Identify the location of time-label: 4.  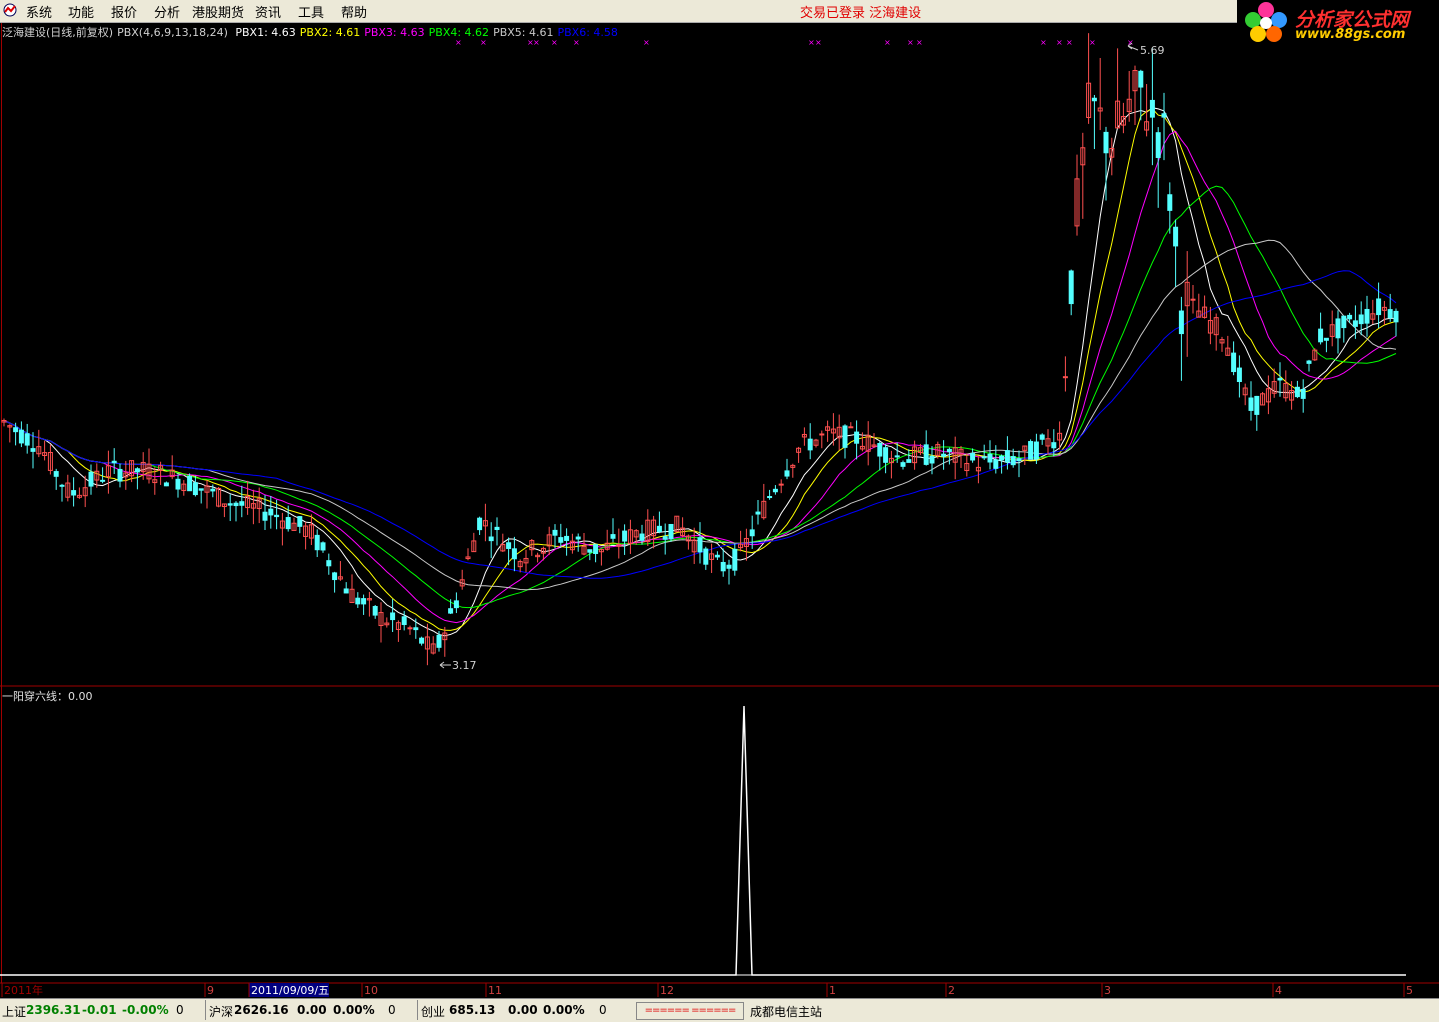
(1278, 990).